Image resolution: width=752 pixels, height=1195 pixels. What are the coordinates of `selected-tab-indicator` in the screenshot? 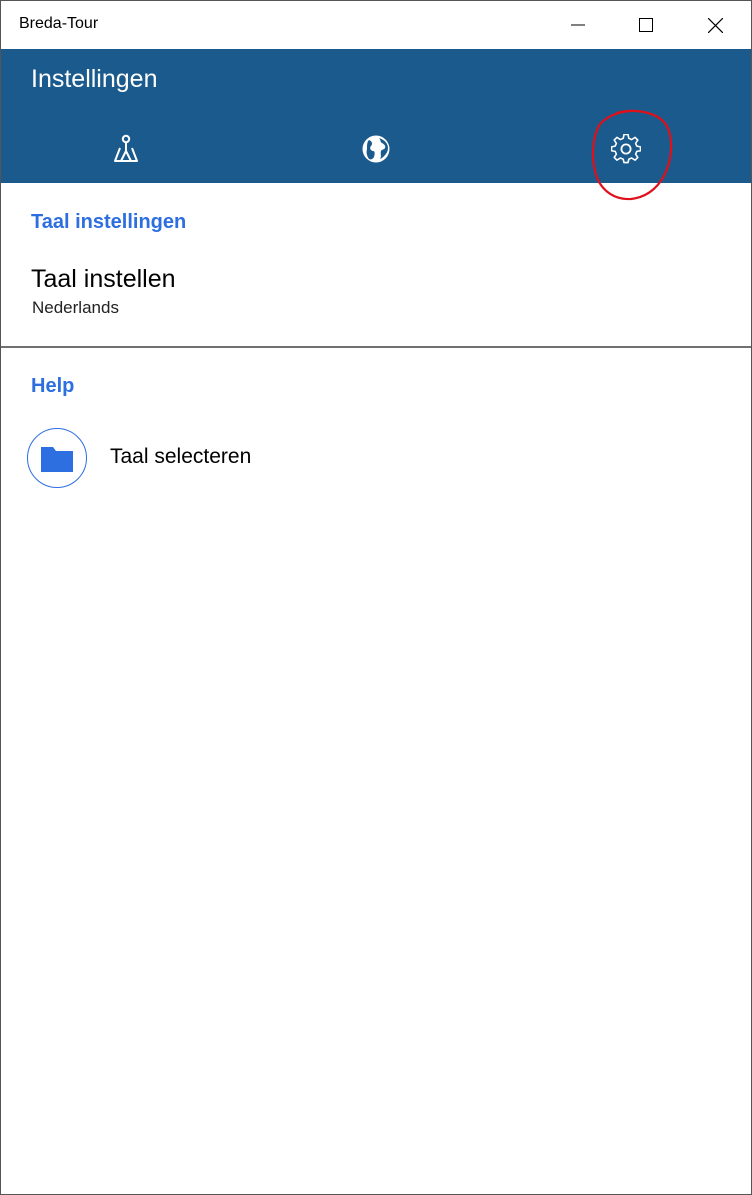 It's located at (626, 181).